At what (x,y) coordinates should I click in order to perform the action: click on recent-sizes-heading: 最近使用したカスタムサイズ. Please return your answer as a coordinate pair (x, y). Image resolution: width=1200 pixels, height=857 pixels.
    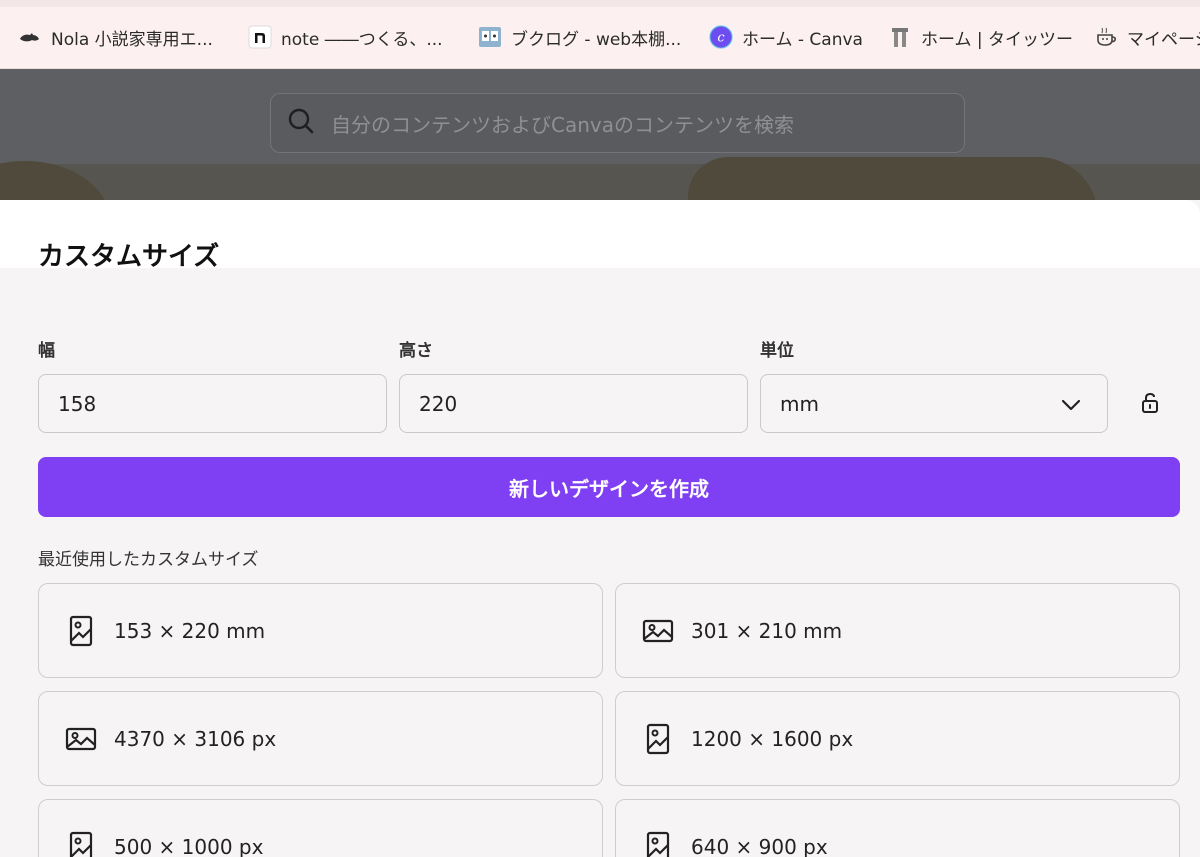
    Looking at the image, I should click on (148, 560).